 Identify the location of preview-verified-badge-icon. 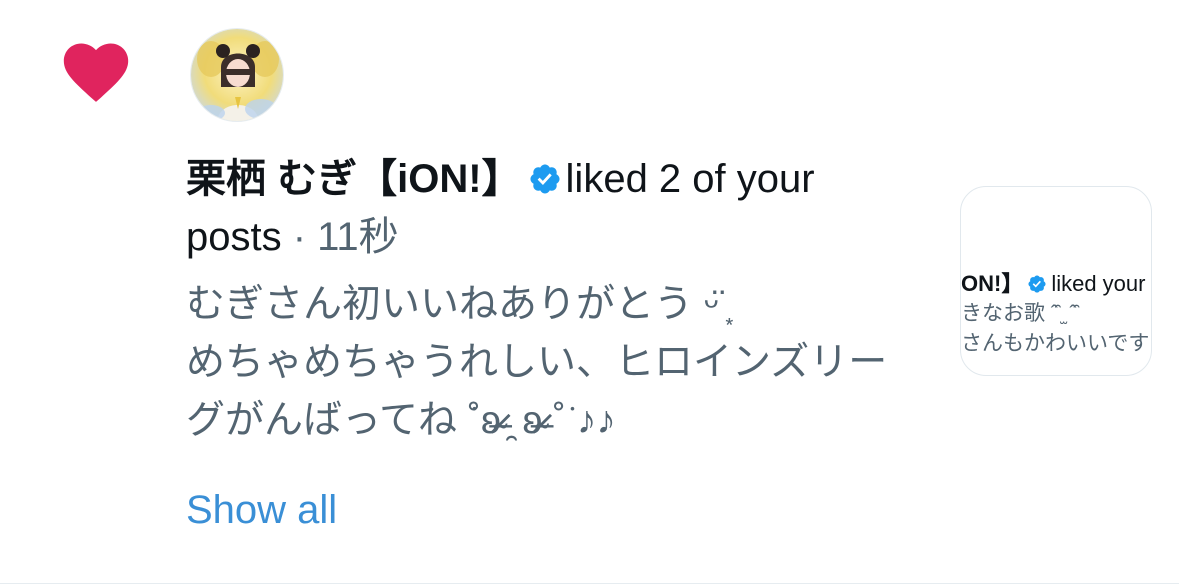
(1037, 284).